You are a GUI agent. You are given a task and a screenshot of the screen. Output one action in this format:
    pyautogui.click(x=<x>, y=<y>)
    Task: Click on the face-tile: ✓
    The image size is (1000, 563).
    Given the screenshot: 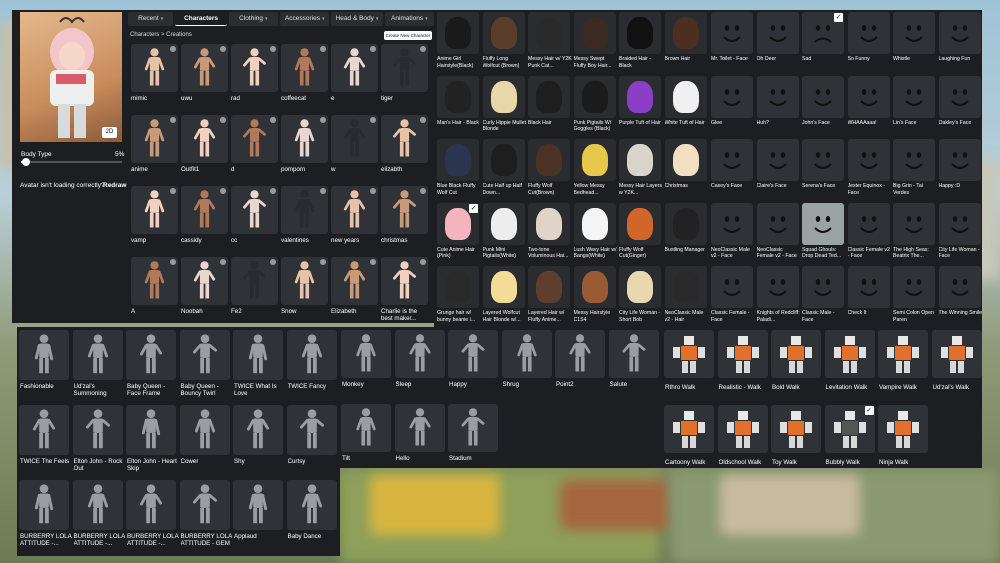 What is the action you would take?
    pyautogui.click(x=823, y=33)
    